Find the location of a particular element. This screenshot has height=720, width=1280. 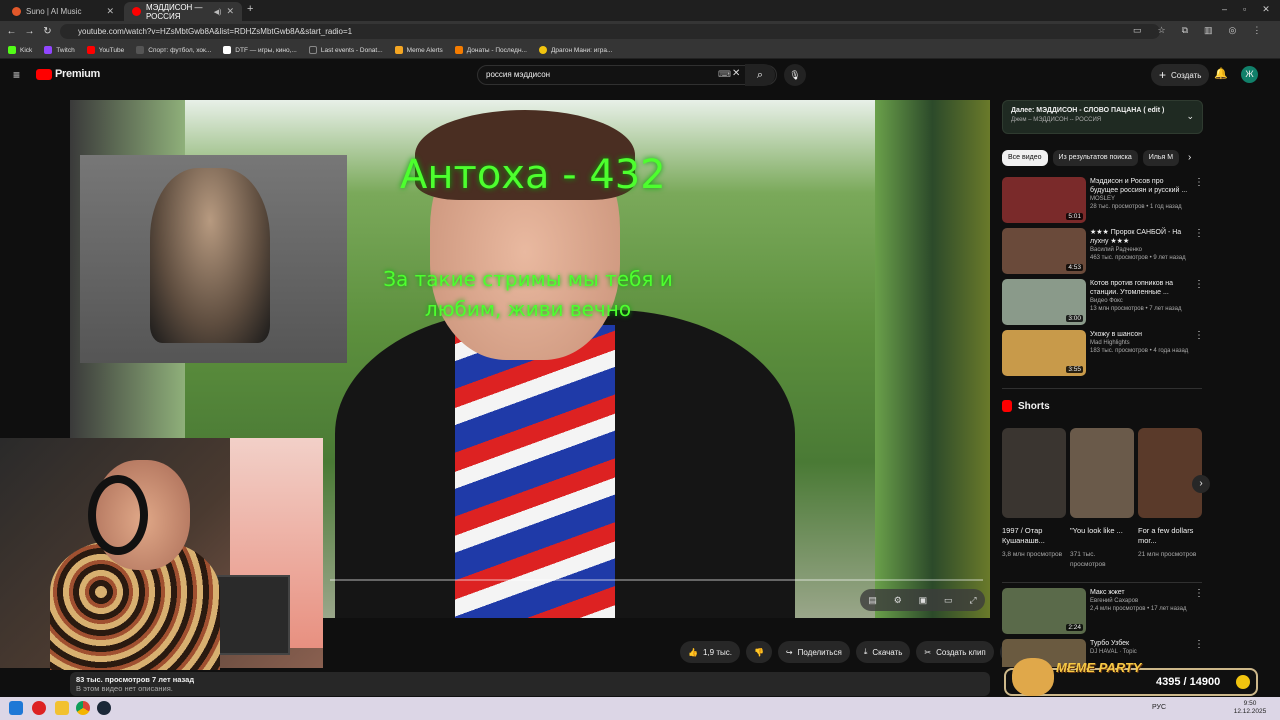

like-button: 👍 1,9 тыс. is located at coordinates (710, 652).